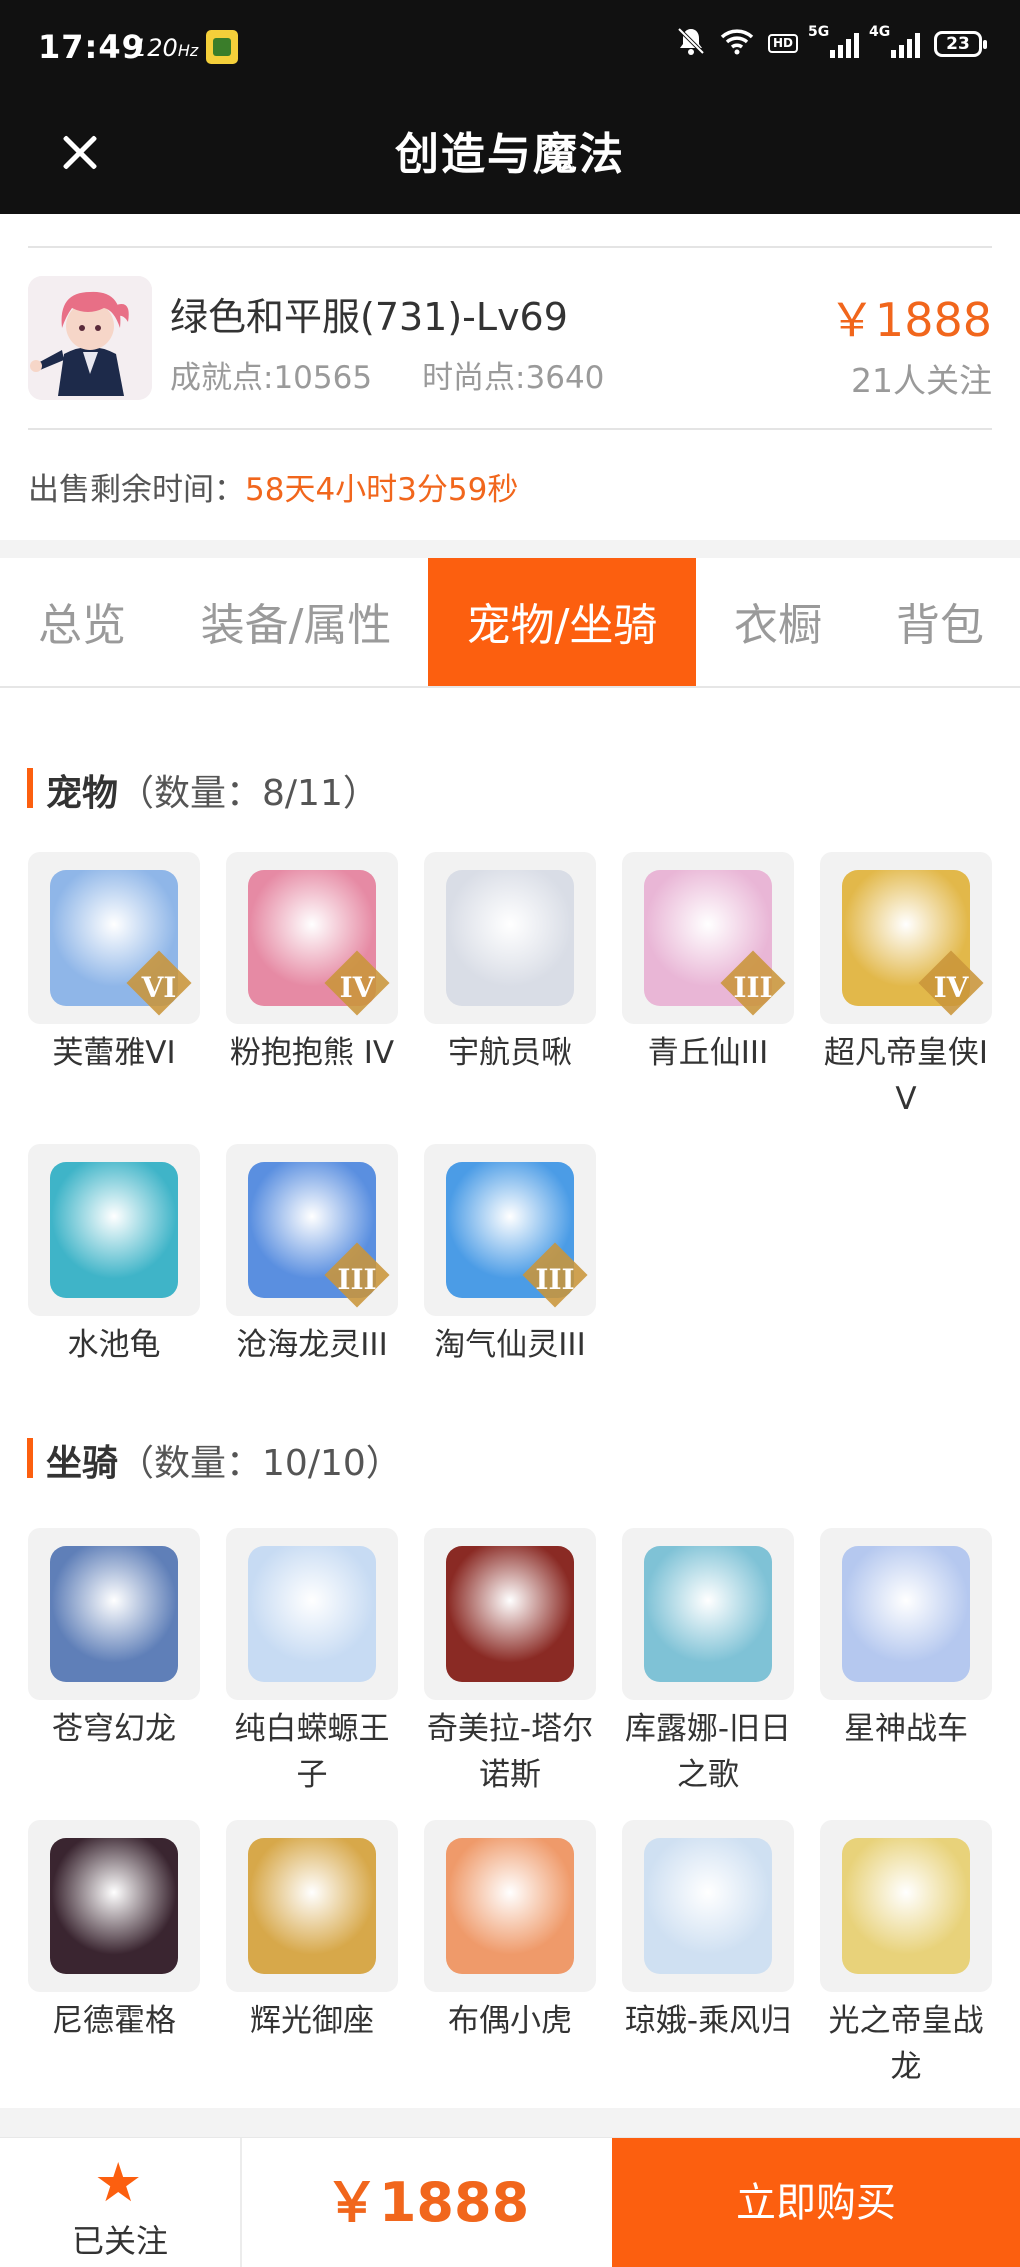 The image size is (1020, 2267). Describe the element at coordinates (513, 378) in the screenshot. I see `fashion-points: 时尚点:3640` at that location.